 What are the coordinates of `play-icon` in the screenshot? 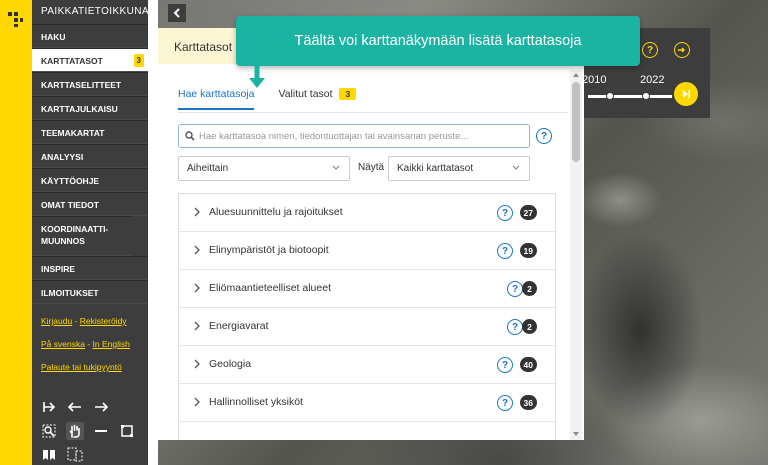 It's located at (686, 94).